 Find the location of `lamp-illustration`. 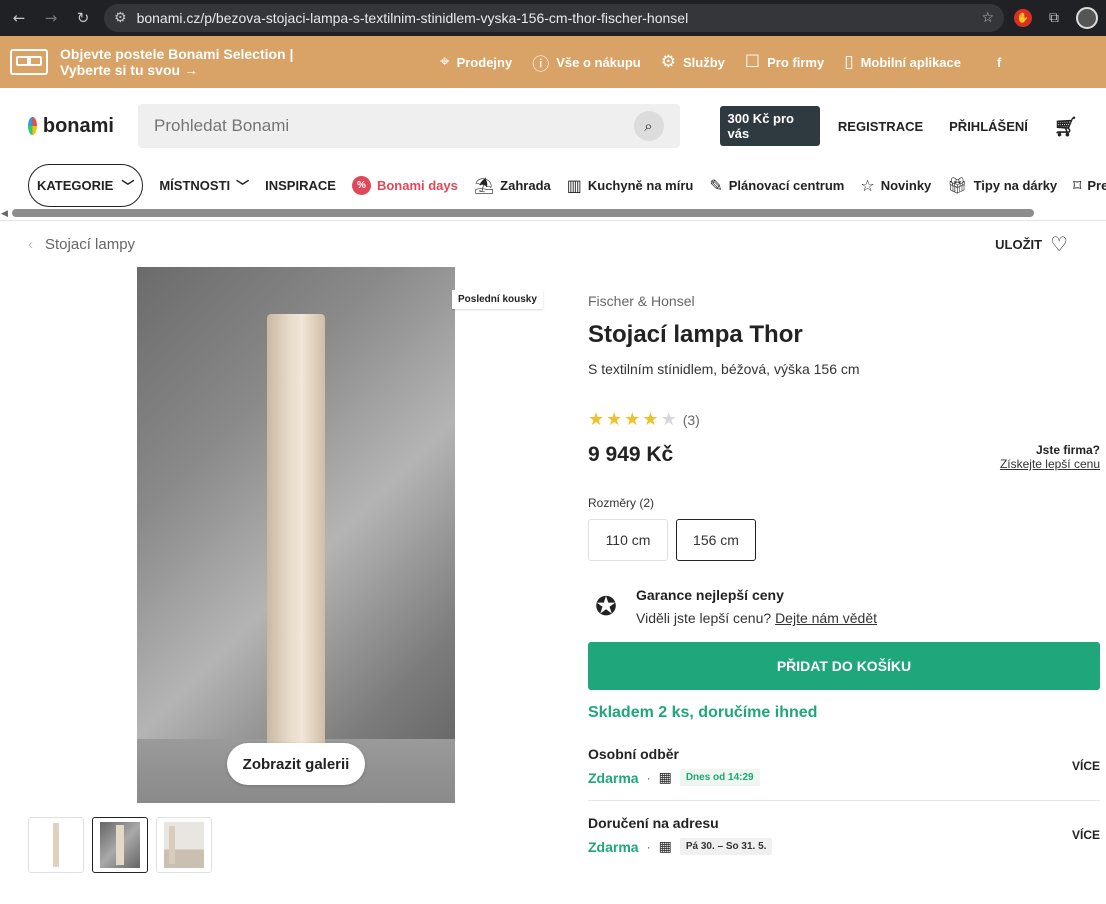

lamp-illustration is located at coordinates (296, 536).